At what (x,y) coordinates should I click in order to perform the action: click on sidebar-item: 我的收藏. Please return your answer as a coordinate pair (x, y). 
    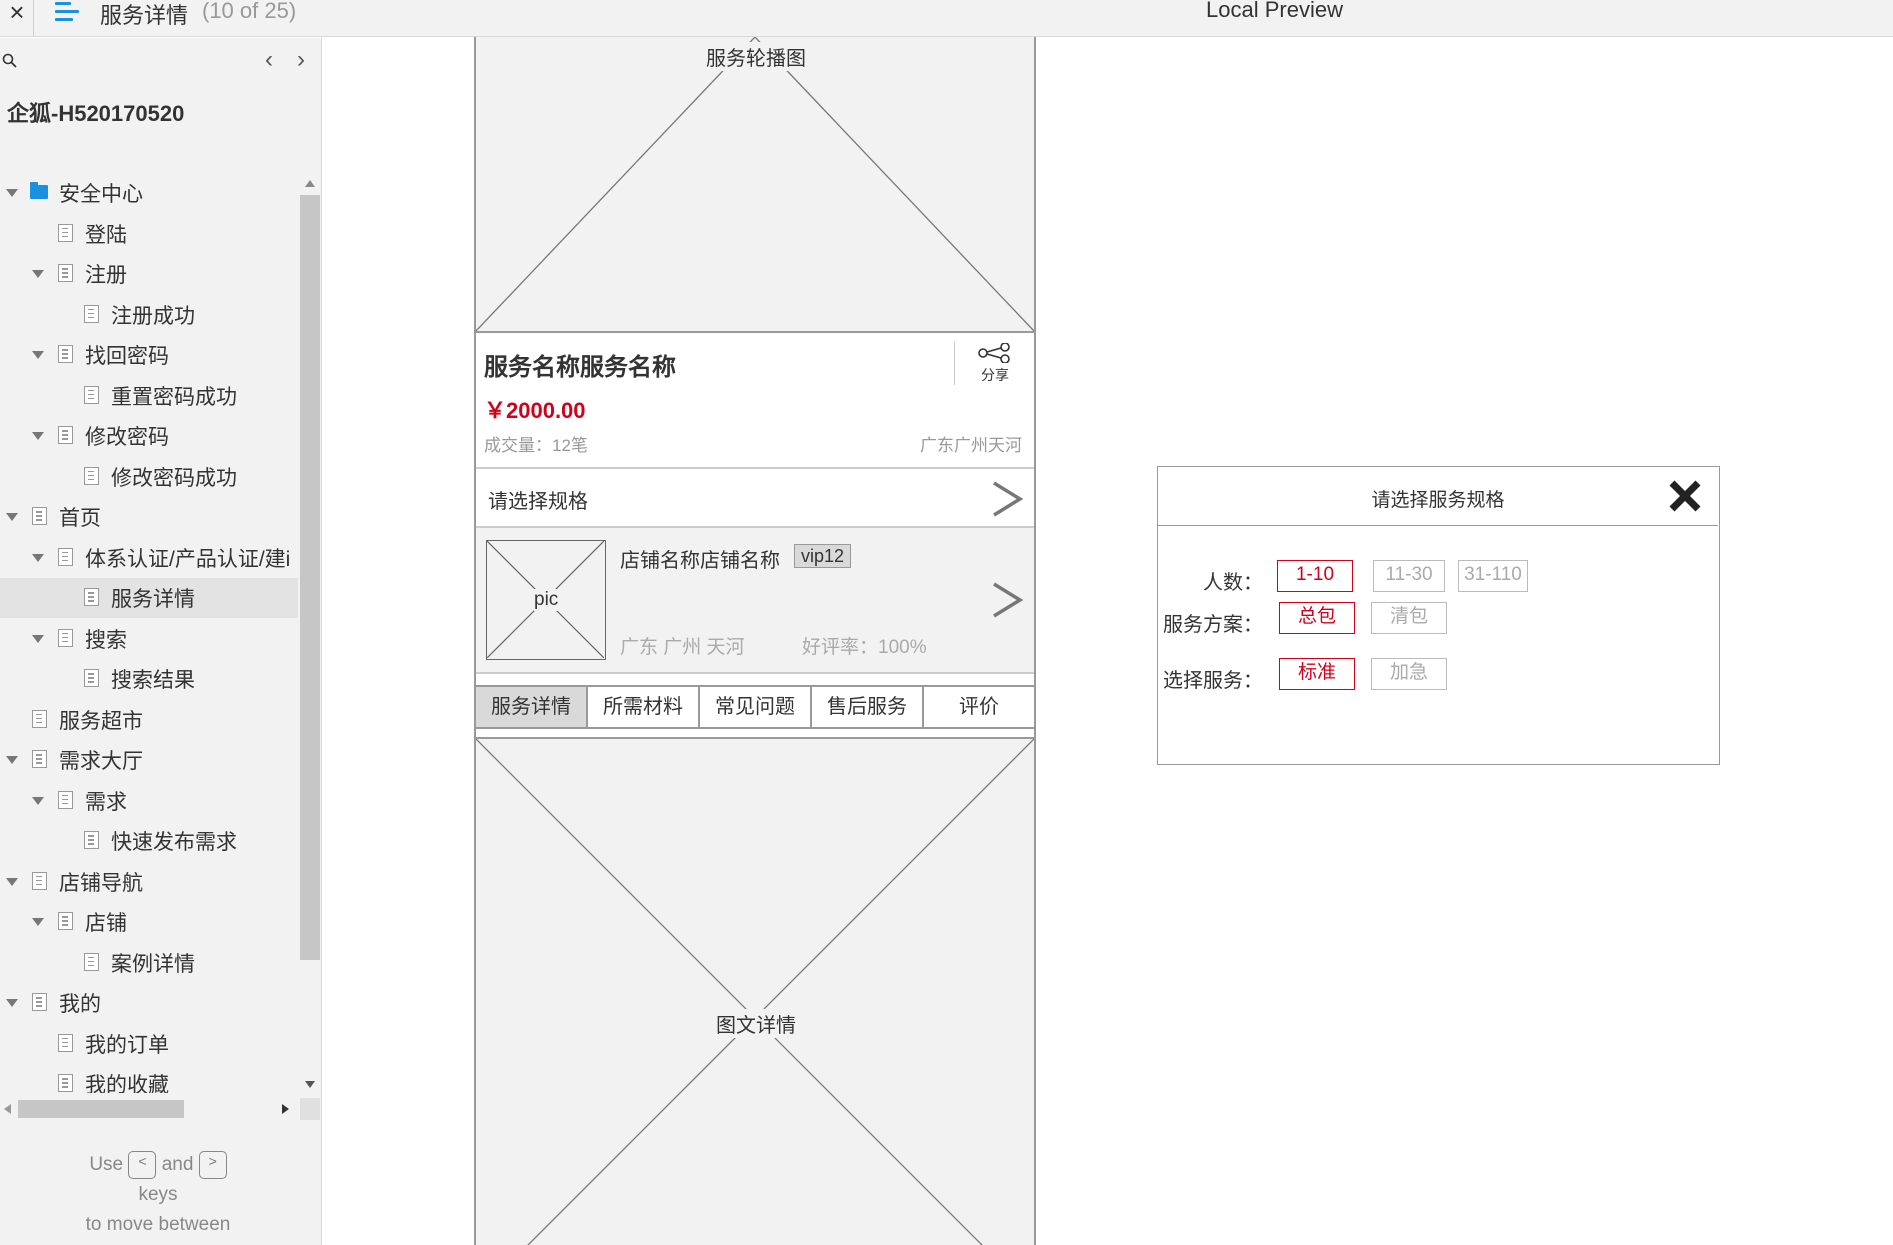
    Looking at the image, I should click on (149, 1078).